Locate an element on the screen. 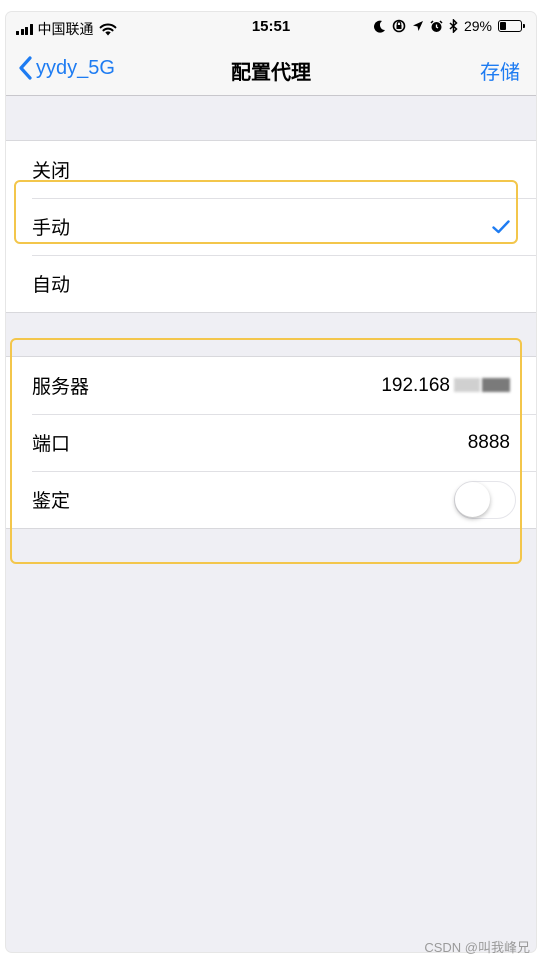 The image size is (544, 966). battery-fill is located at coordinates (503, 26).